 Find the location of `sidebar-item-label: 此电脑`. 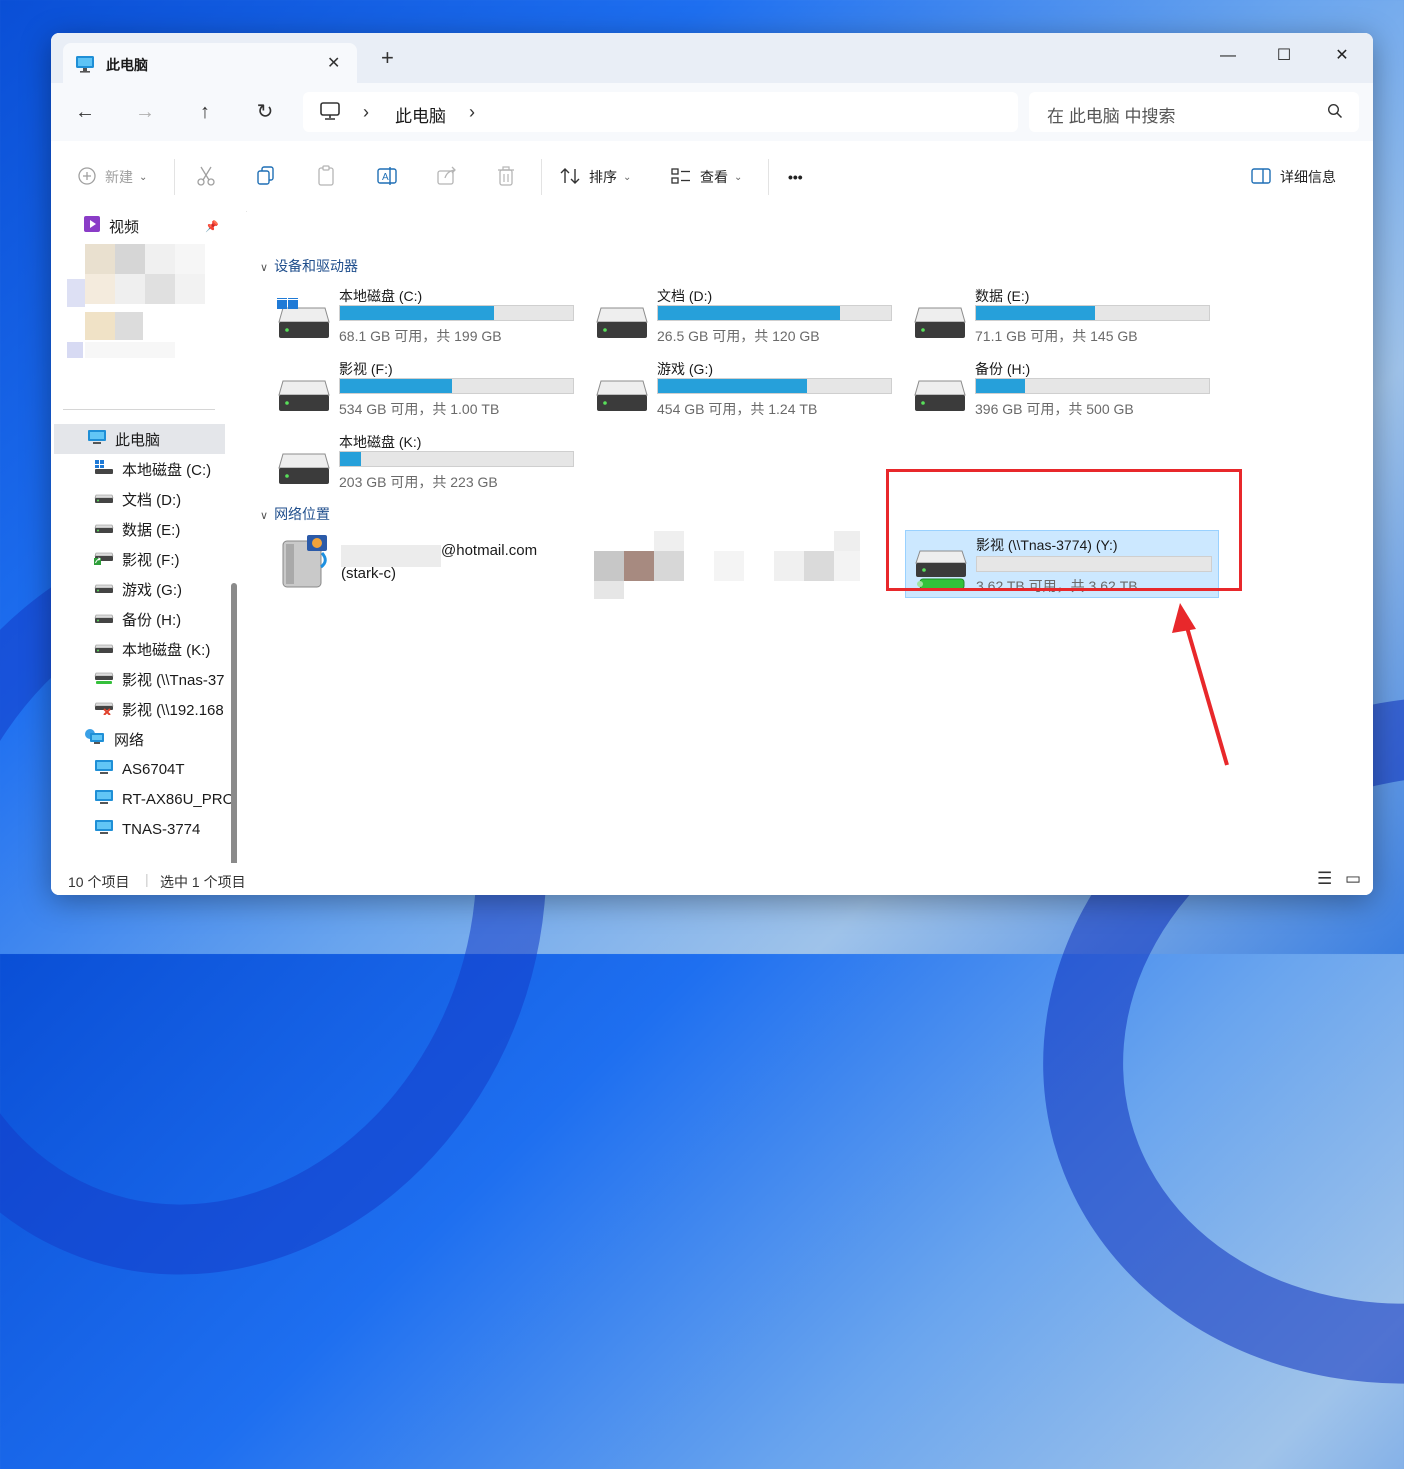

sidebar-item-label: 此电脑 is located at coordinates (138, 440).